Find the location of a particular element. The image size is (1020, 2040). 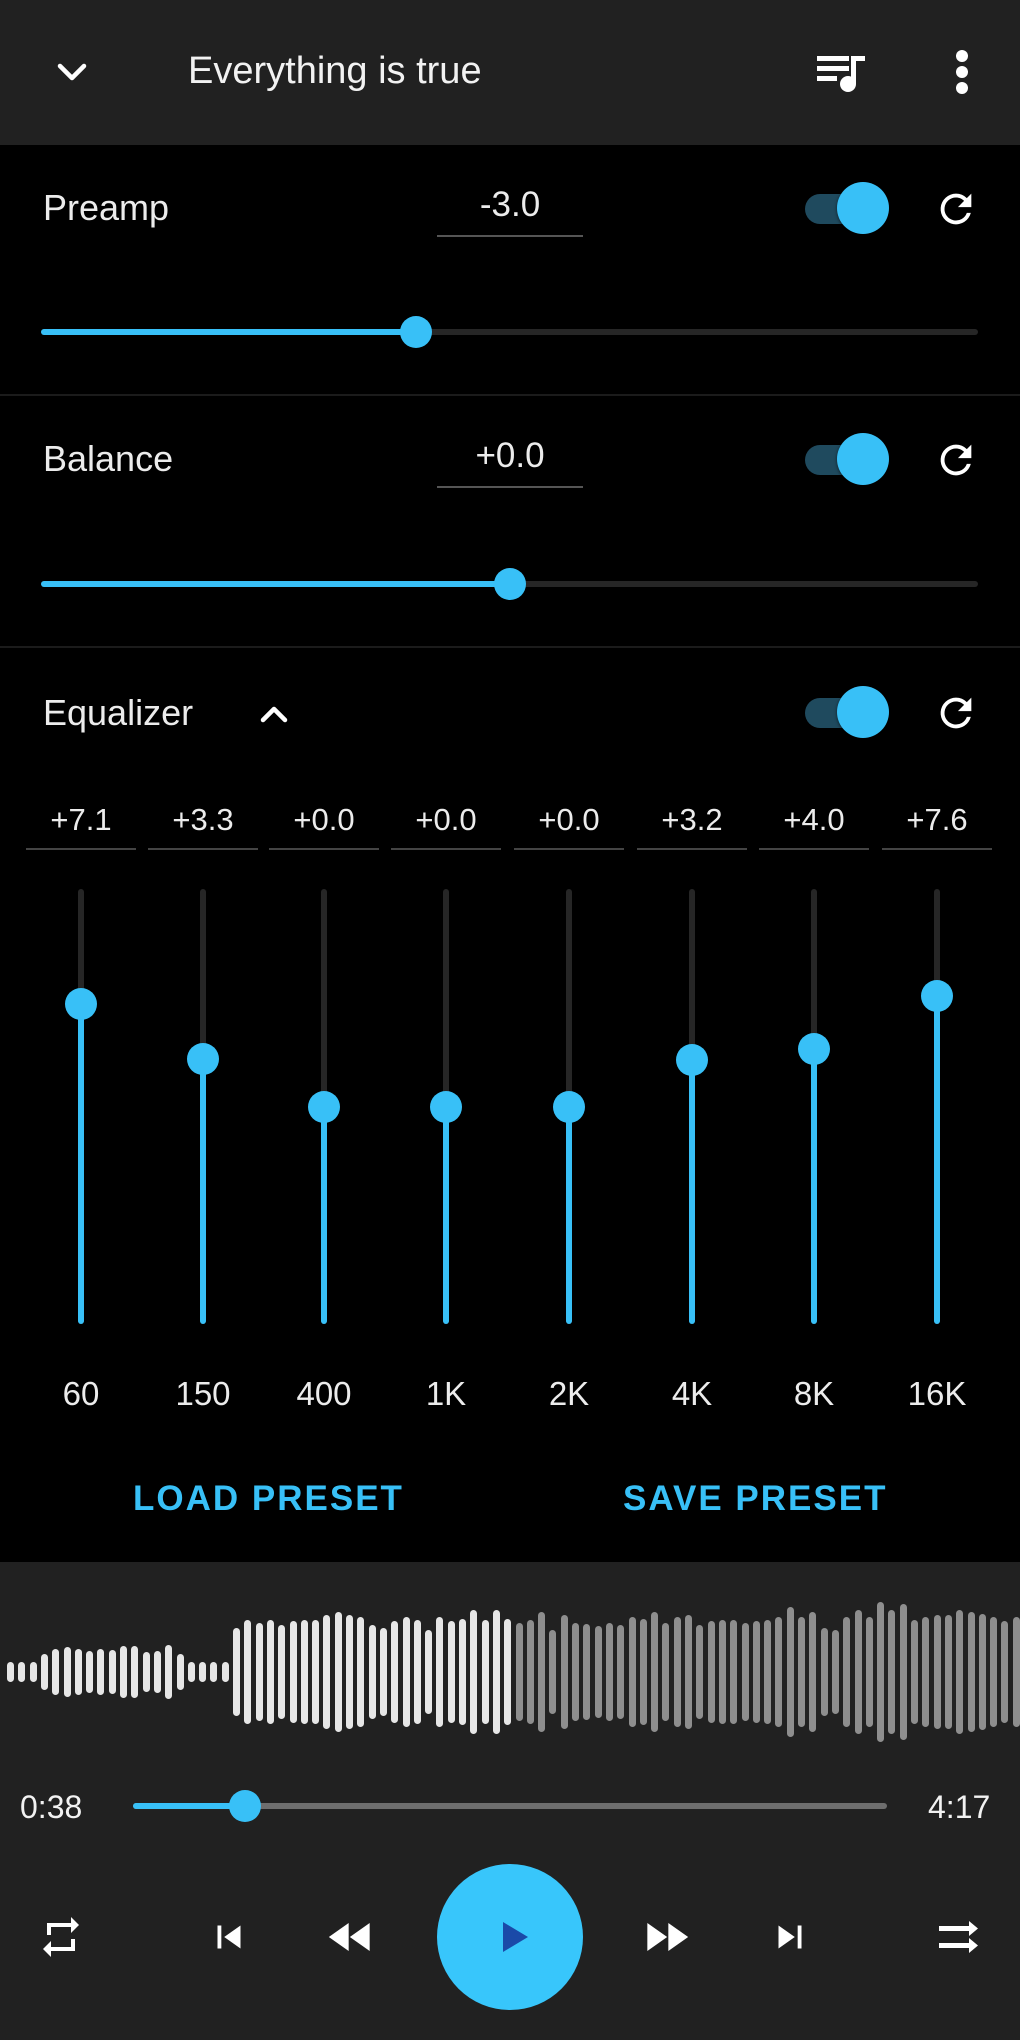

collapse-equalizer-button is located at coordinates (274, 714).